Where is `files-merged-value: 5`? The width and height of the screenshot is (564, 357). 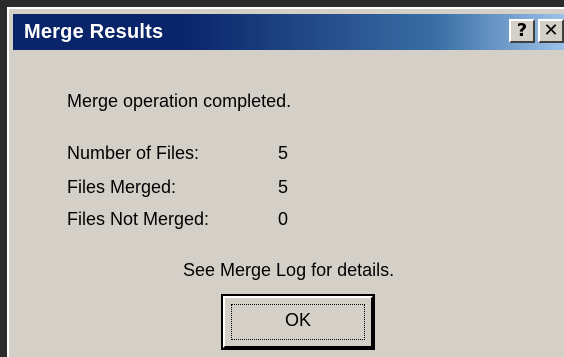
files-merged-value: 5 is located at coordinates (283, 187).